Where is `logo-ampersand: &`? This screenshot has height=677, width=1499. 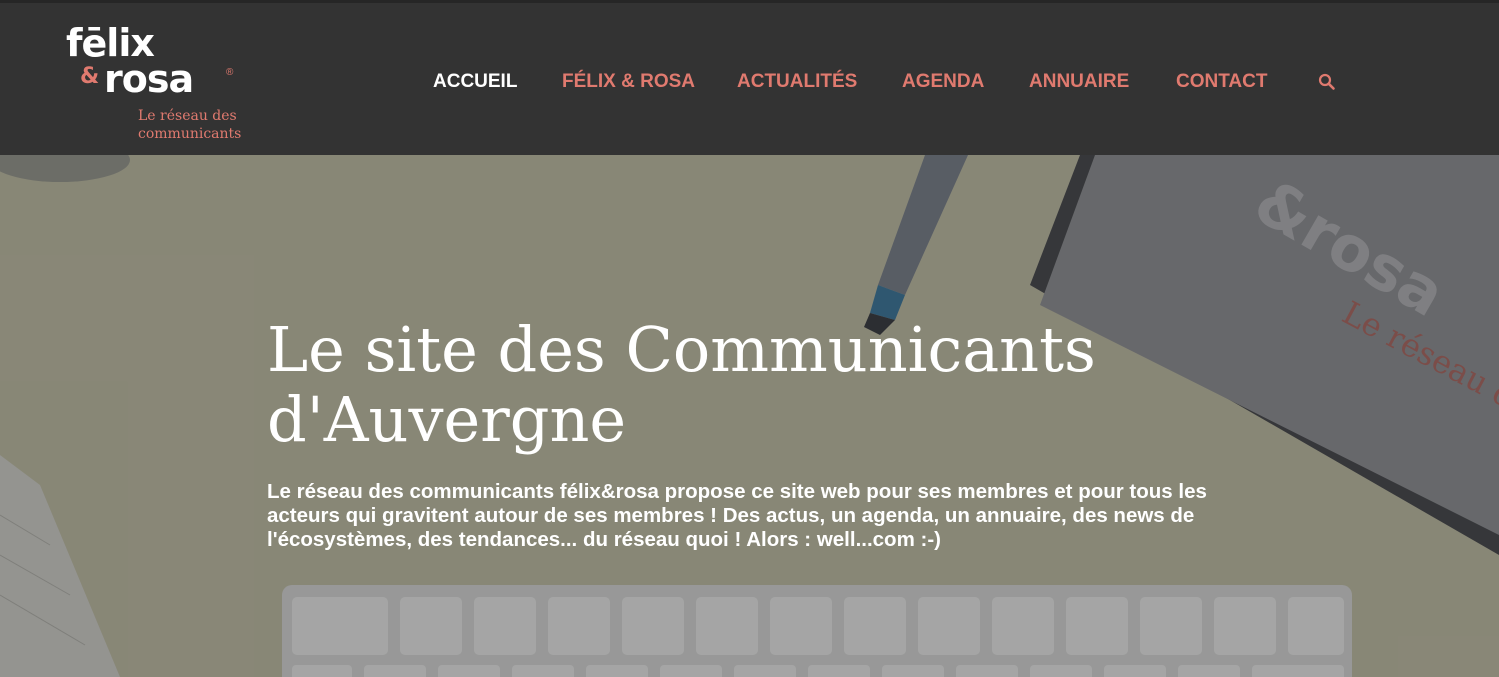
logo-ampersand: & is located at coordinates (90, 76).